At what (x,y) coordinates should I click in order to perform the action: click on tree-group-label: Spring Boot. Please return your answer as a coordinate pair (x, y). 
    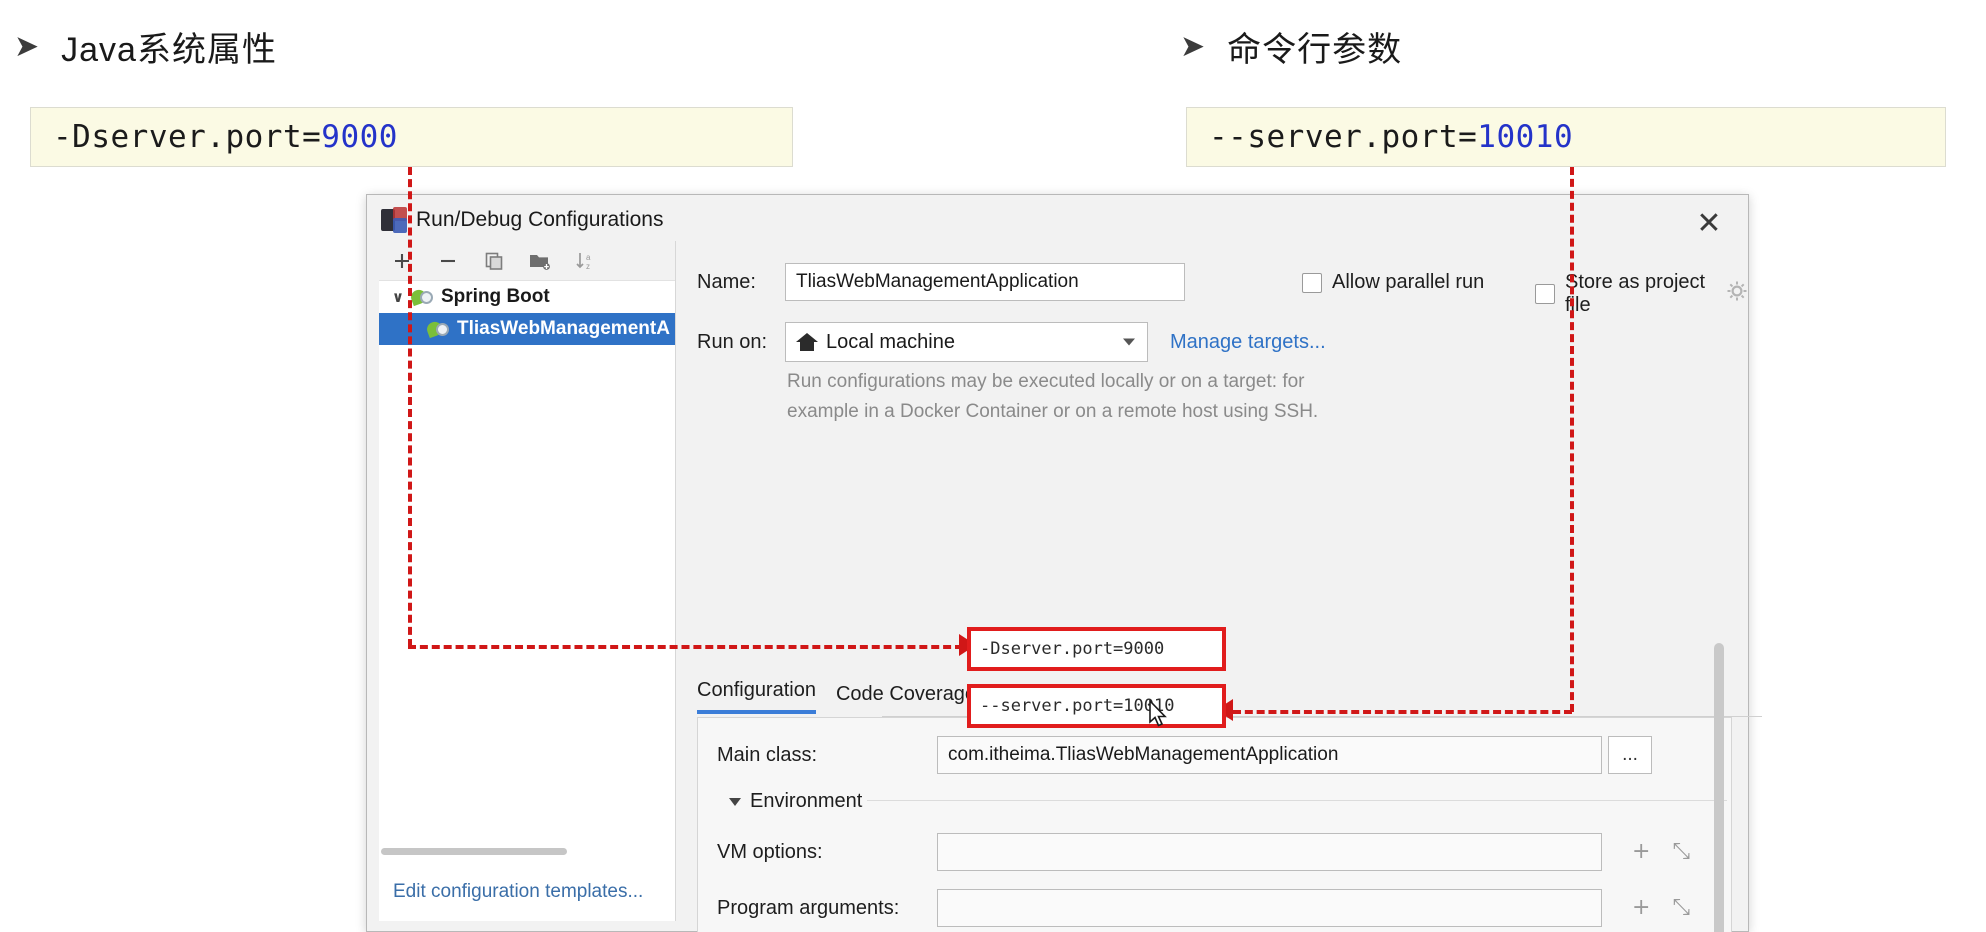
    Looking at the image, I should click on (495, 296).